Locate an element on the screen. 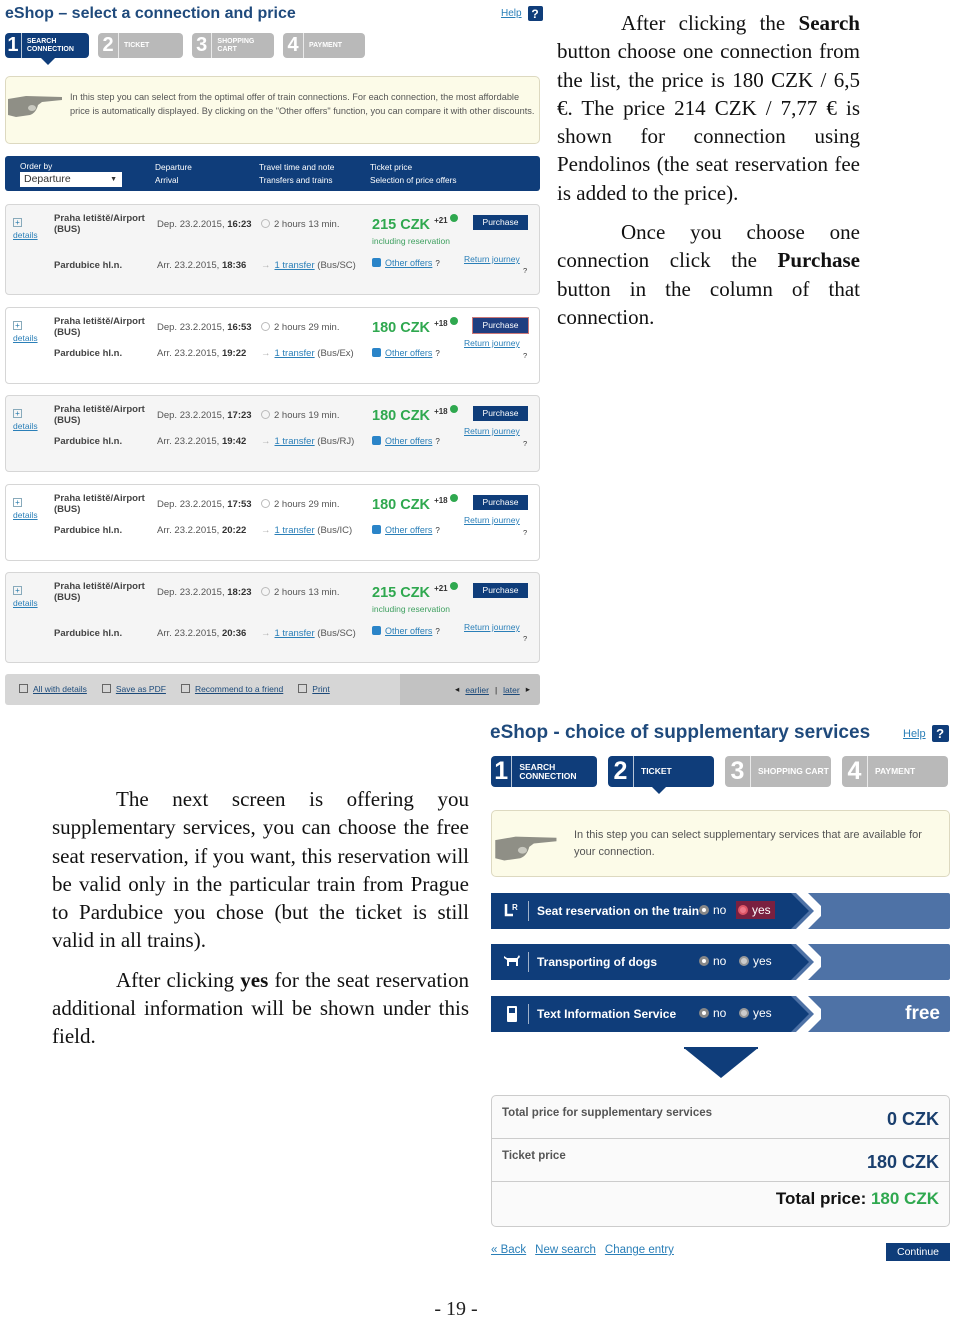  print-action: Print is located at coordinates (314, 689).